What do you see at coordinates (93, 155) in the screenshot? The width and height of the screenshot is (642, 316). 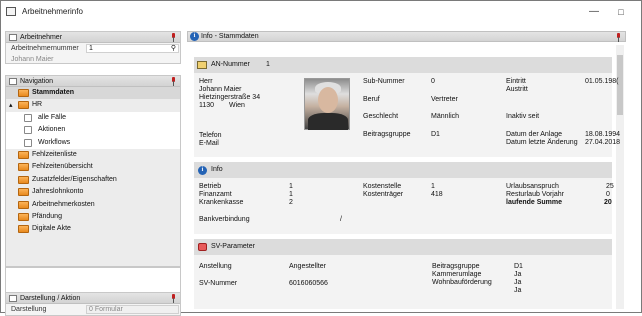 I see `sidebar-item-fehlzeitenliste: Fehlzeitenliste` at bounding box center [93, 155].